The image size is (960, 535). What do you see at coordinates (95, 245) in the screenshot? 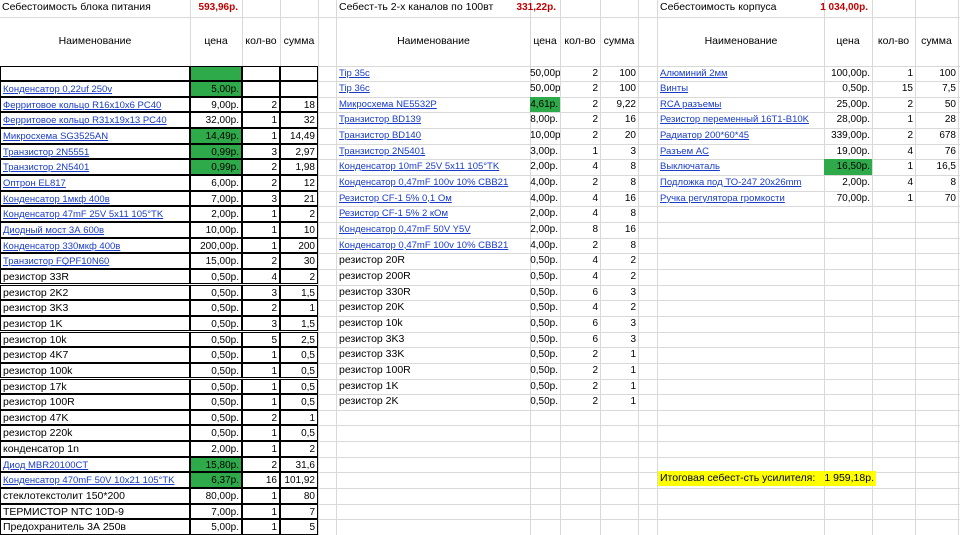
I see `item-name: Конденсатор 330мкф 400в` at bounding box center [95, 245].